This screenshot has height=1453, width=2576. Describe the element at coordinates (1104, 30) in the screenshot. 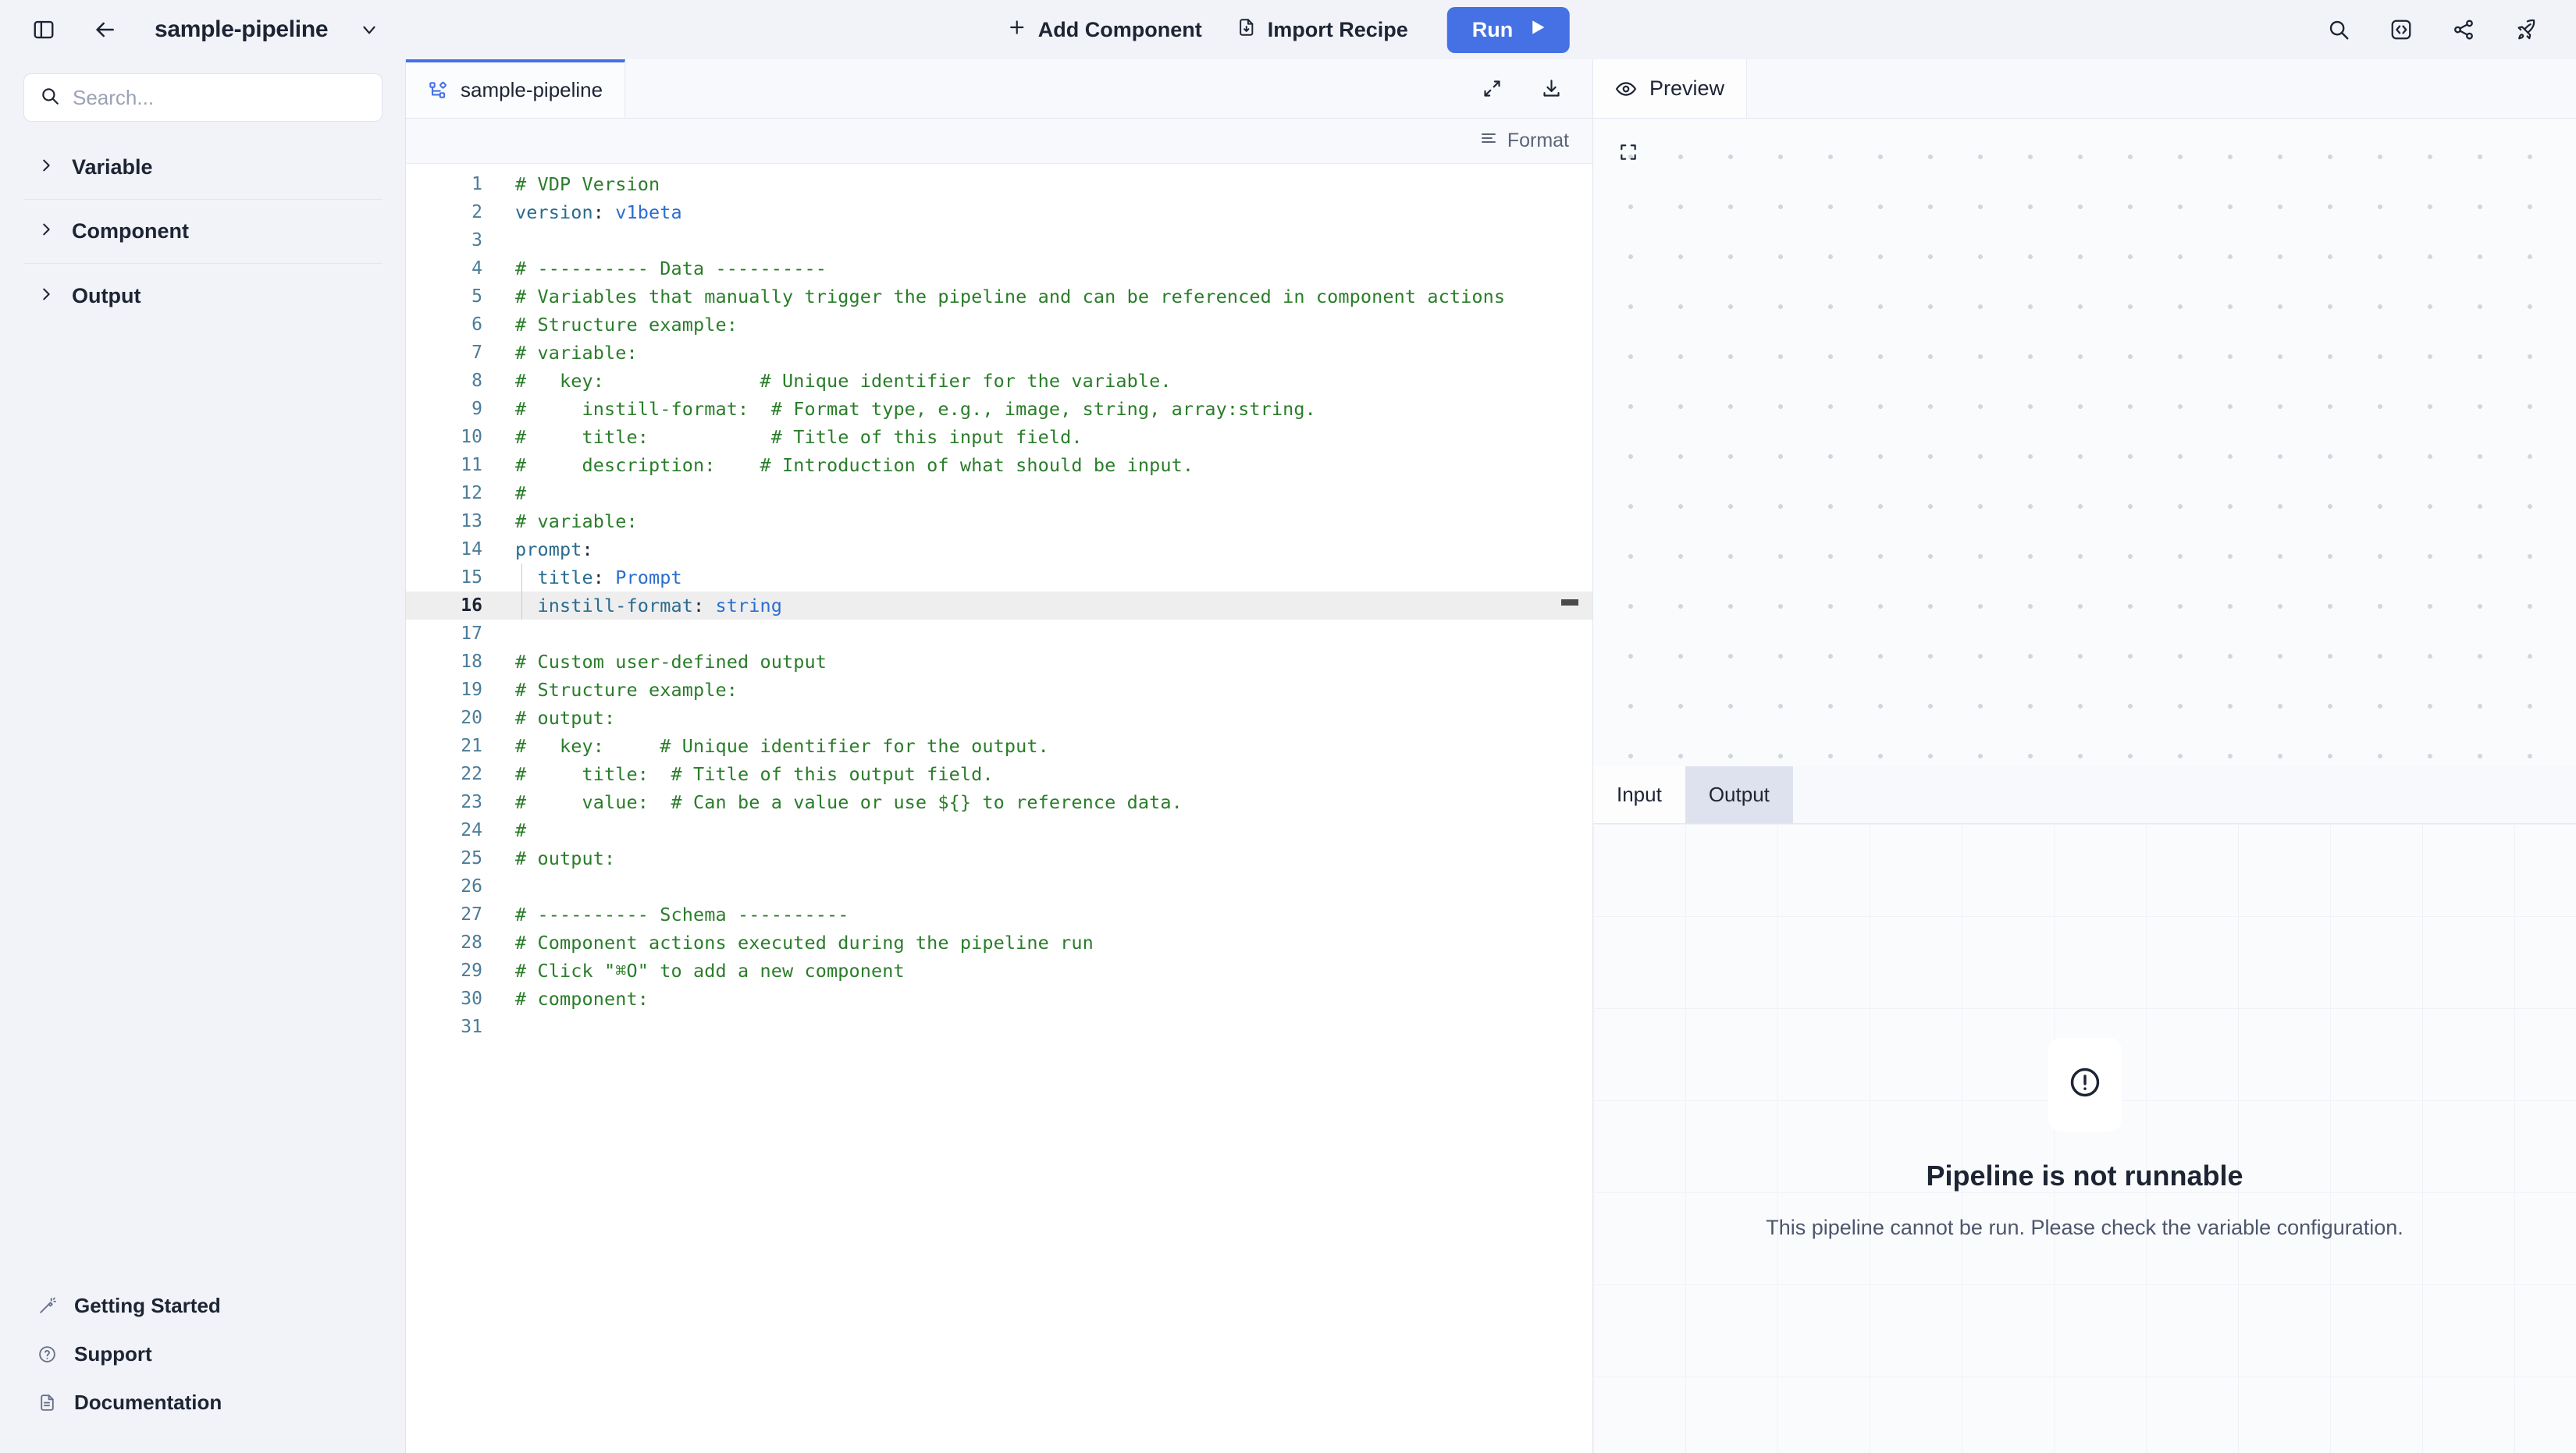

I see `add-component-button: Add Component` at that location.